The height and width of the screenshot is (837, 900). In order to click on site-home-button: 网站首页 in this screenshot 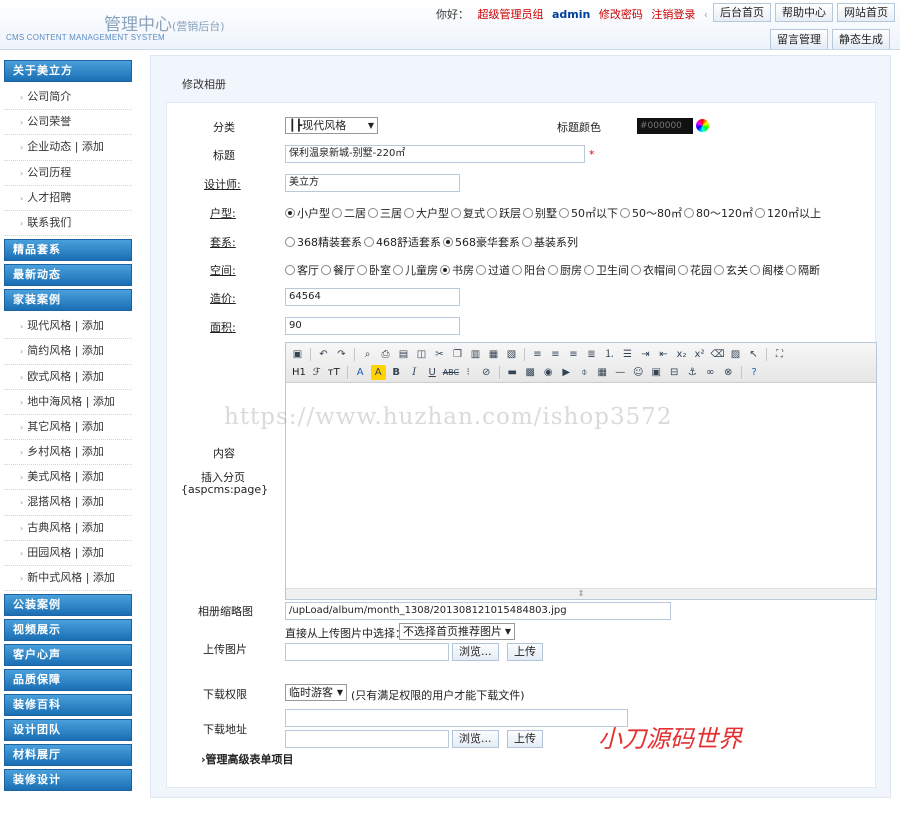, I will do `click(866, 12)`.